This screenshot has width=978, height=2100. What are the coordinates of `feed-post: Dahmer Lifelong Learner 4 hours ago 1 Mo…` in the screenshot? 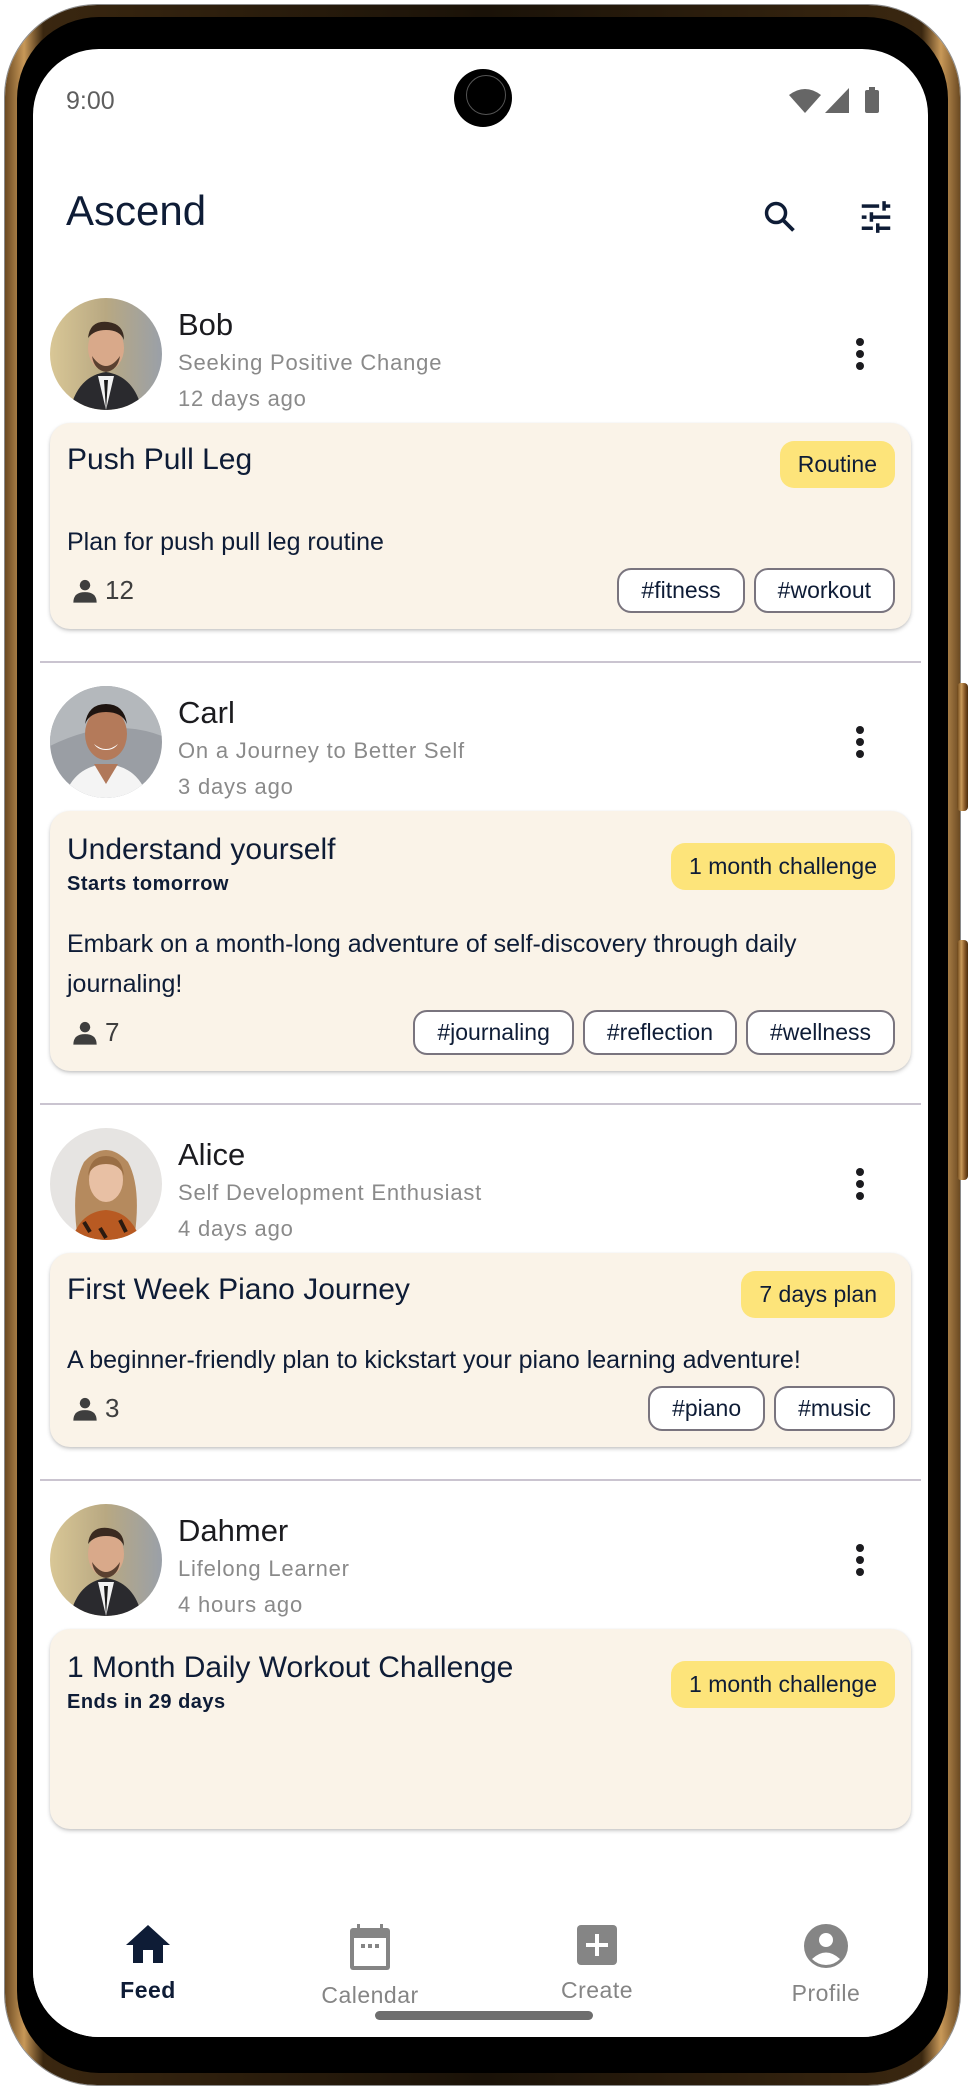 It's located at (480, 1662).